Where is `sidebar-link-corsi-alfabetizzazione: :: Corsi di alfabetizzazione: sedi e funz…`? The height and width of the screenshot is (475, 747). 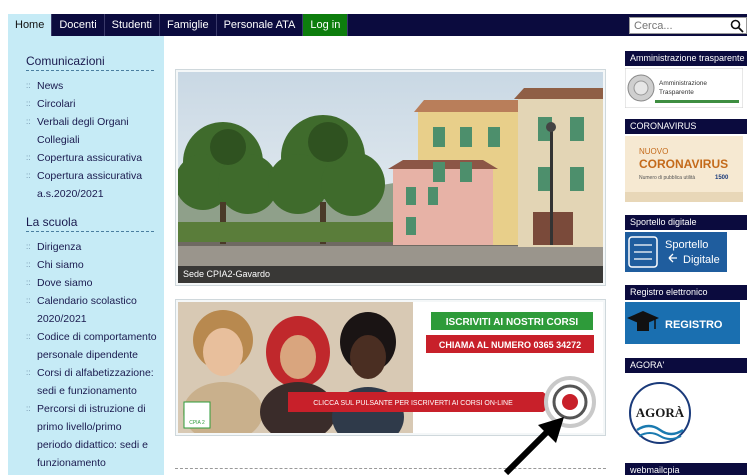 sidebar-link-corsi-alfabetizzazione: :: Corsi di alfabetizzazione: sedi e funz… is located at coordinates (95, 382).